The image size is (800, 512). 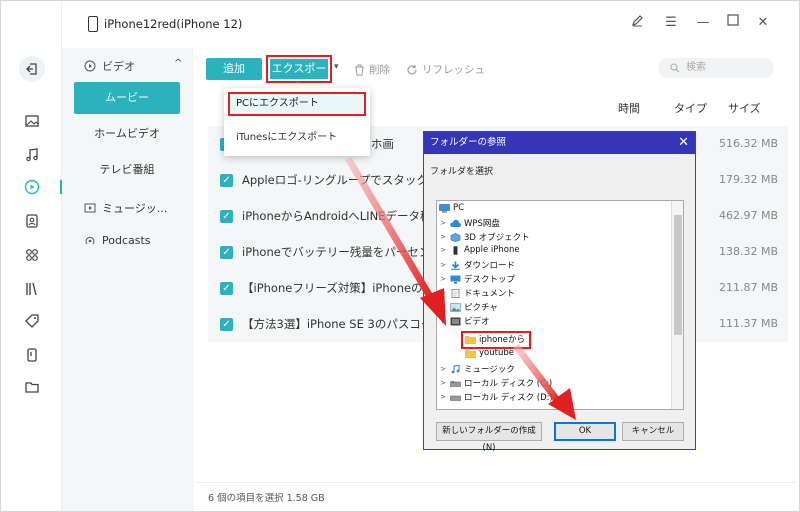 What do you see at coordinates (297, 122) in the screenshot?
I see `export-menu: PCにエクスポート iTunesにエクスポート` at bounding box center [297, 122].